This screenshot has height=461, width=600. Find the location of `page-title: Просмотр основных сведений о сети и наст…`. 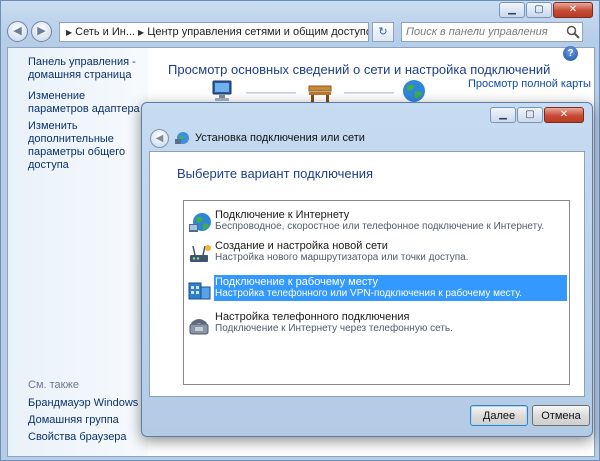

page-title: Просмотр основных сведений о сети и наст… is located at coordinates (359, 69).